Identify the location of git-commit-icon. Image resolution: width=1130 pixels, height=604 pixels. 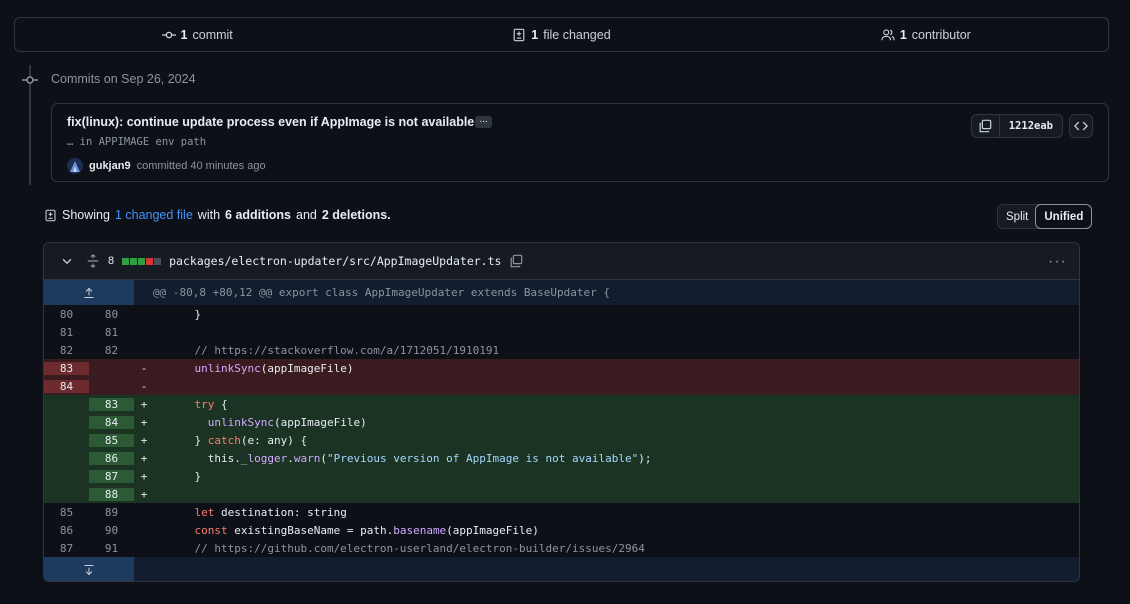
(30, 80).